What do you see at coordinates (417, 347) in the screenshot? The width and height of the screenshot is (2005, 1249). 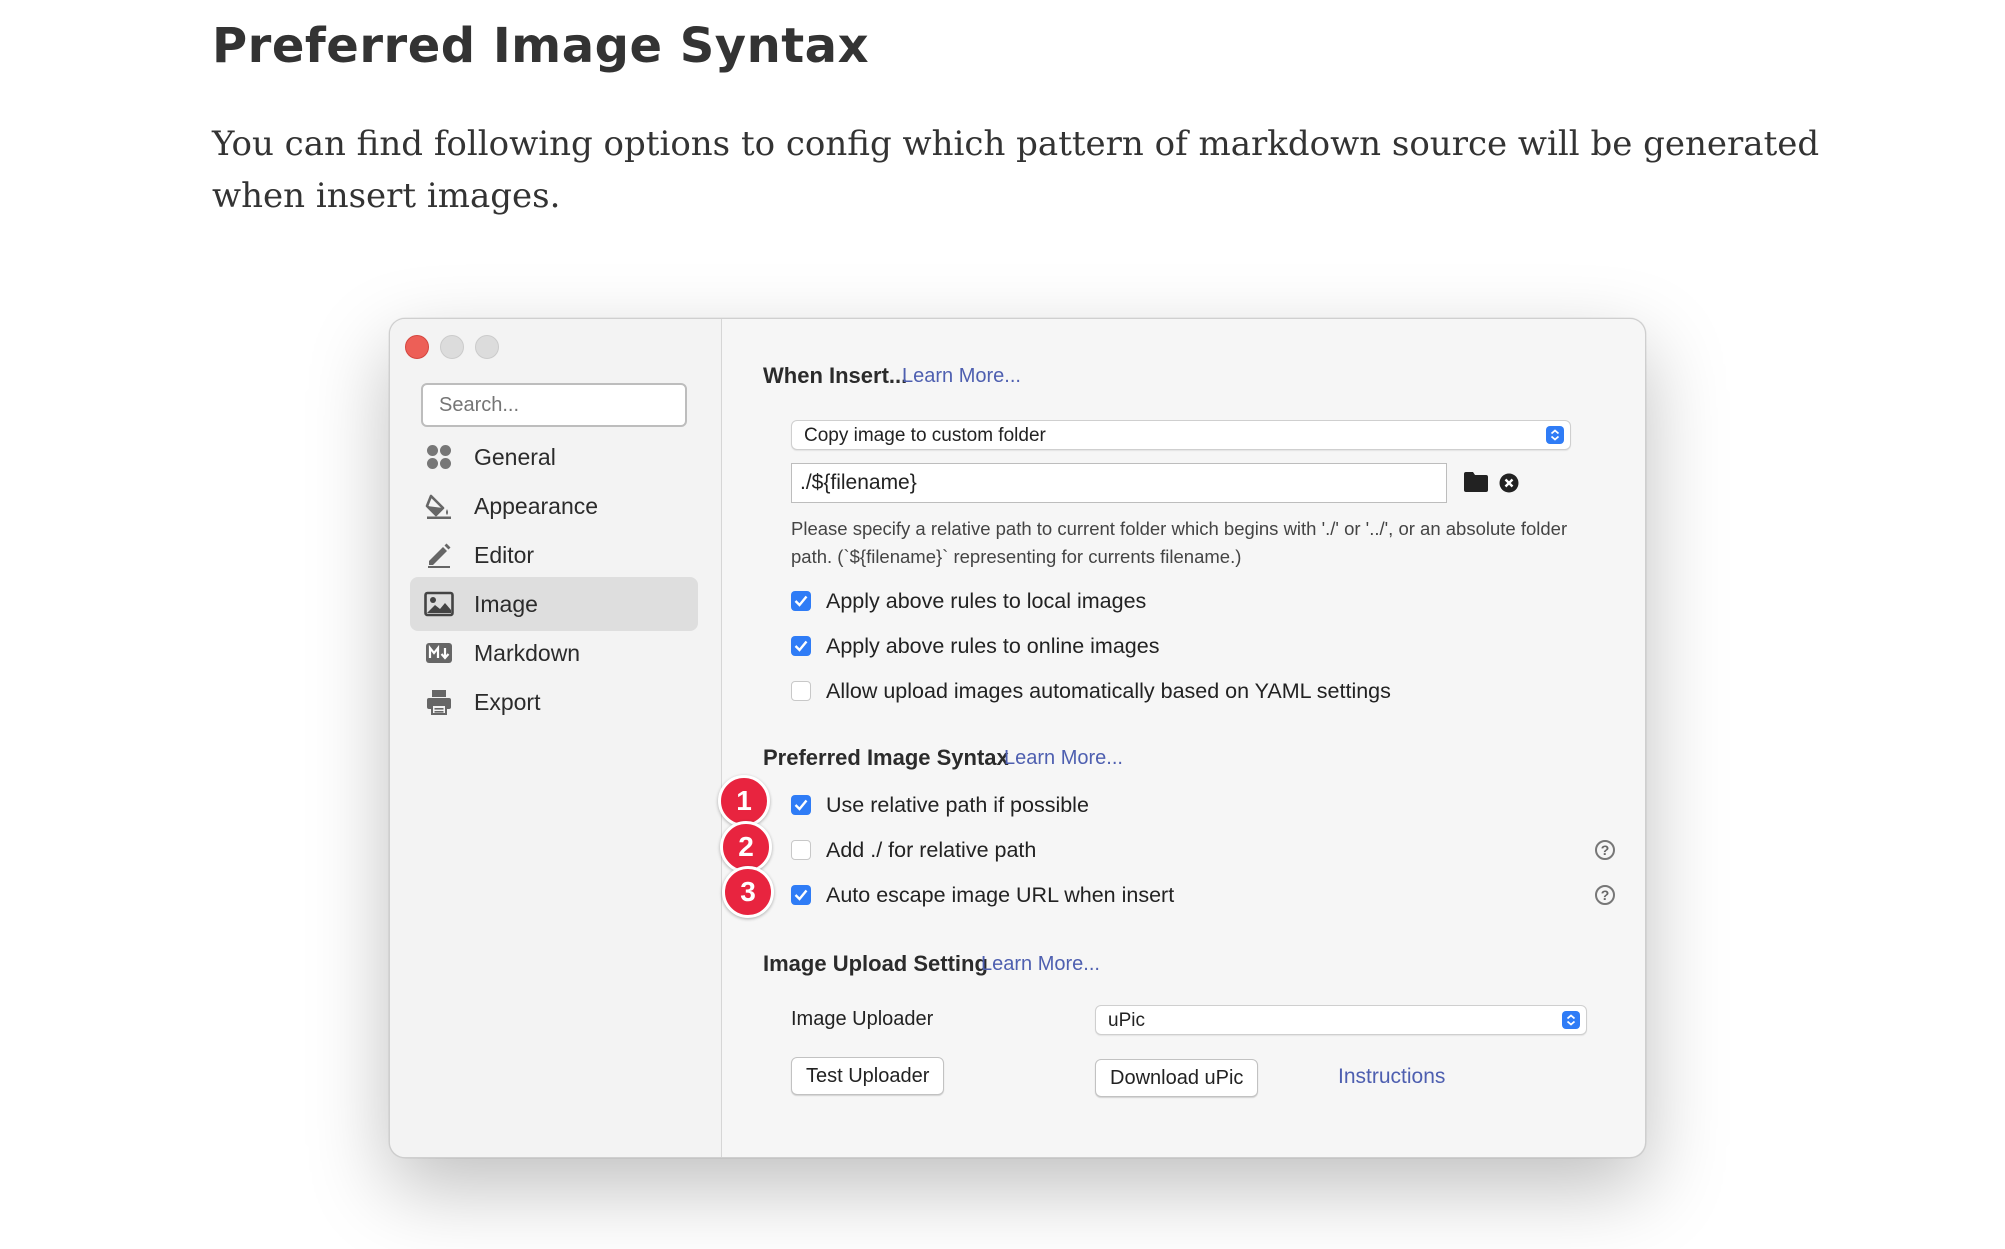 I see `close-window-button` at bounding box center [417, 347].